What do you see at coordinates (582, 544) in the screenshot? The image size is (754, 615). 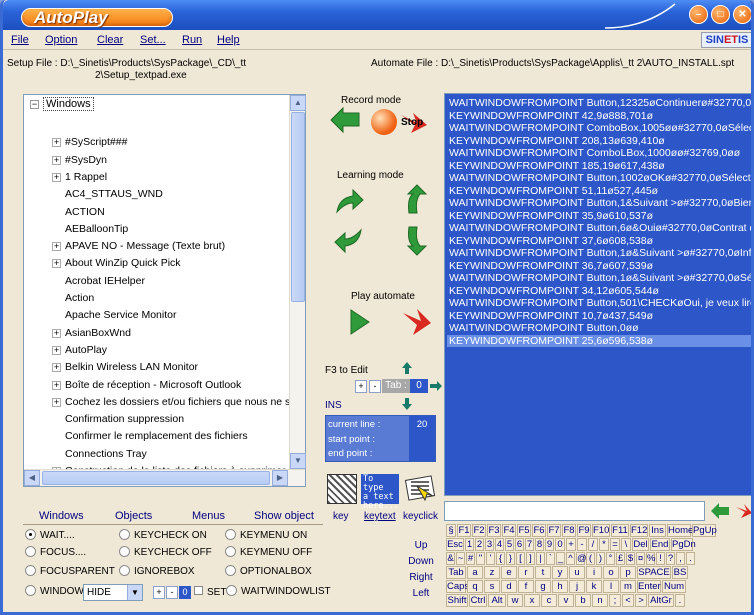 I see `keyboard-key: -` at bounding box center [582, 544].